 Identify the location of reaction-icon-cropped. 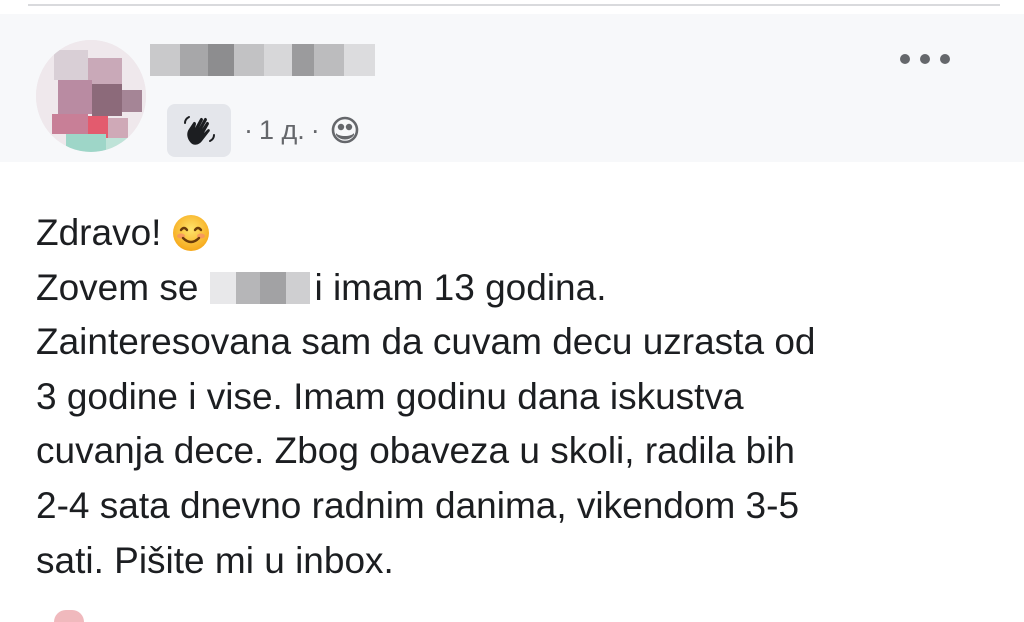
(69, 616).